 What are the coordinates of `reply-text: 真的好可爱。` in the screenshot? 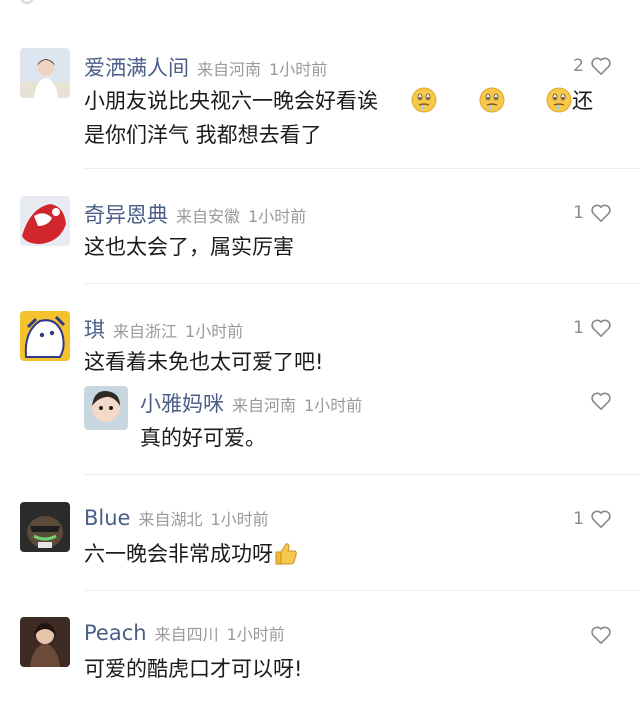 It's located at (203, 438).